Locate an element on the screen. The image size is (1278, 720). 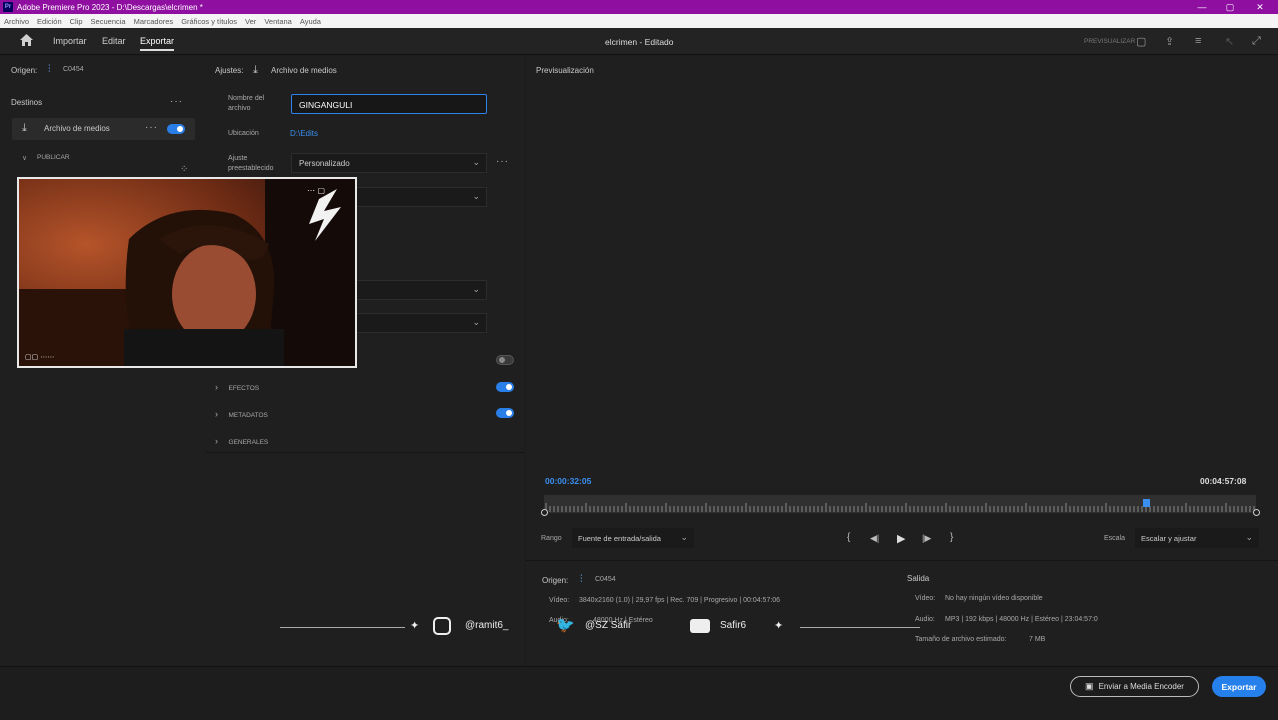
menu-secuencia: Secuencia is located at coordinates (108, 21).